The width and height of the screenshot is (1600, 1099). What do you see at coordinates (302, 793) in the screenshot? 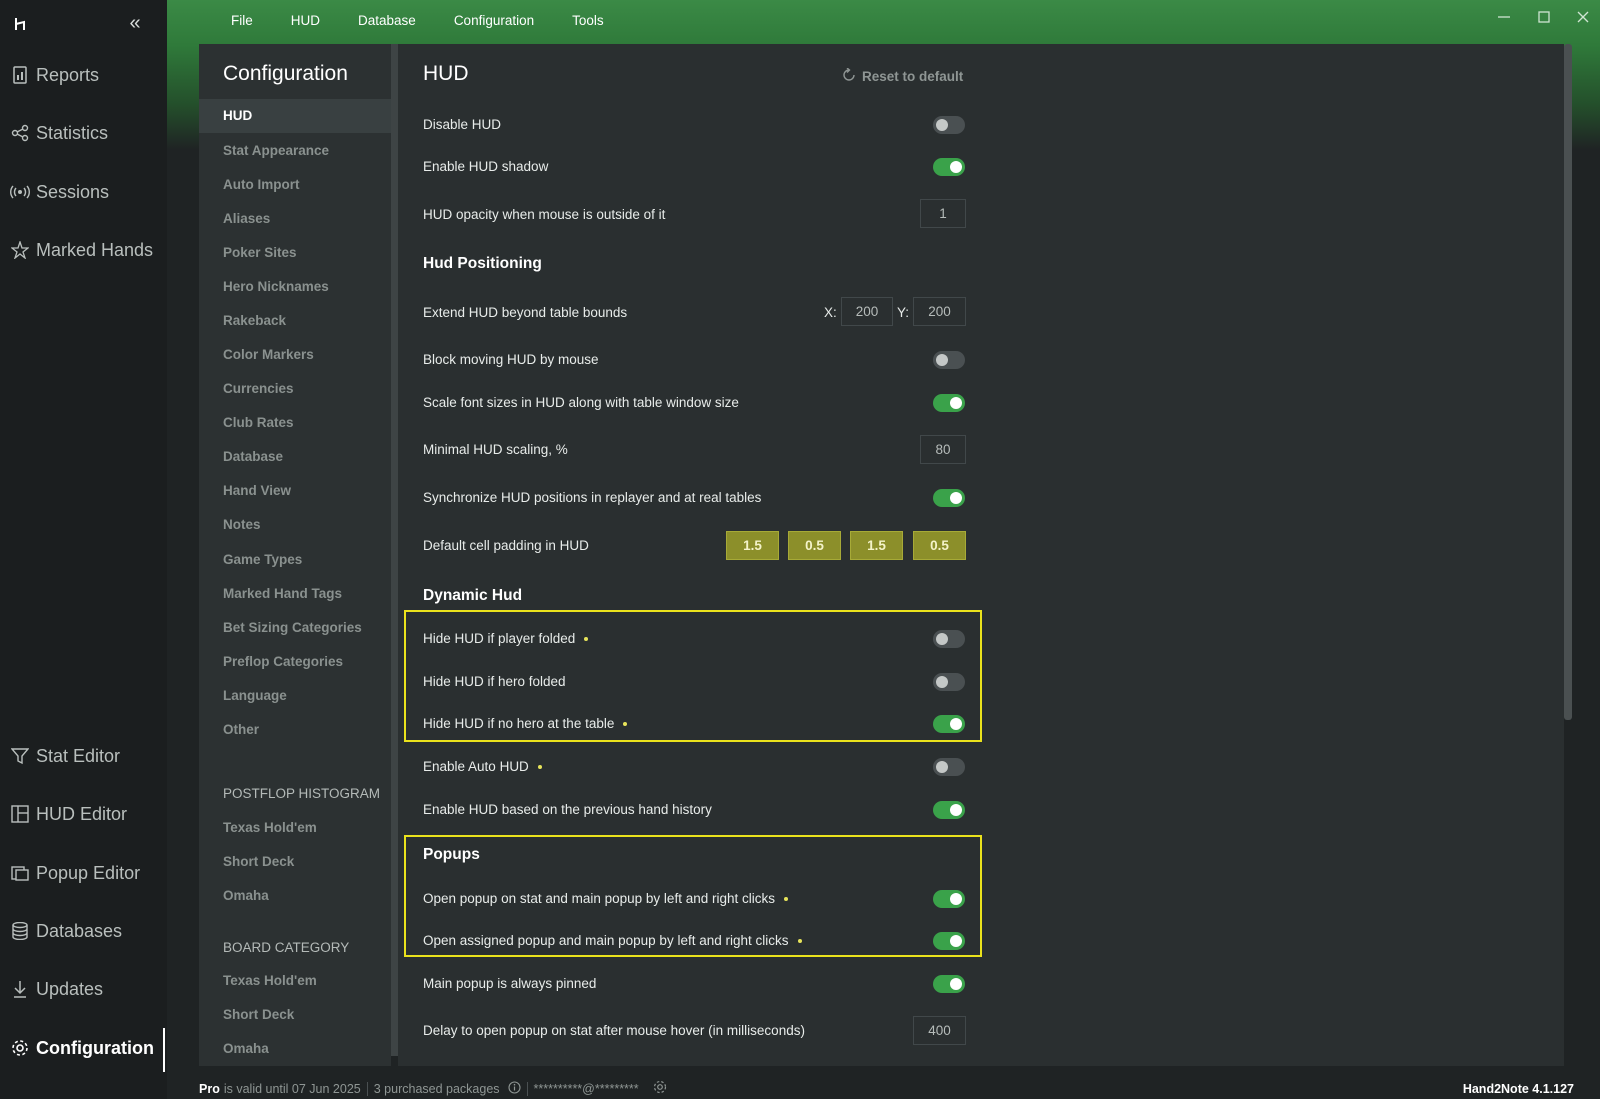
I see `postflop-histogram-header: POSTFLOP HISTOGRAM` at bounding box center [302, 793].